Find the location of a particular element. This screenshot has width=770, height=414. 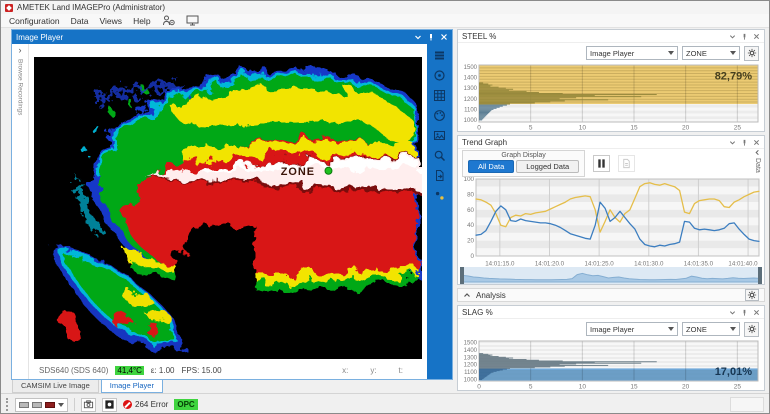

data-side-tab: Data is located at coordinates (757, 184).